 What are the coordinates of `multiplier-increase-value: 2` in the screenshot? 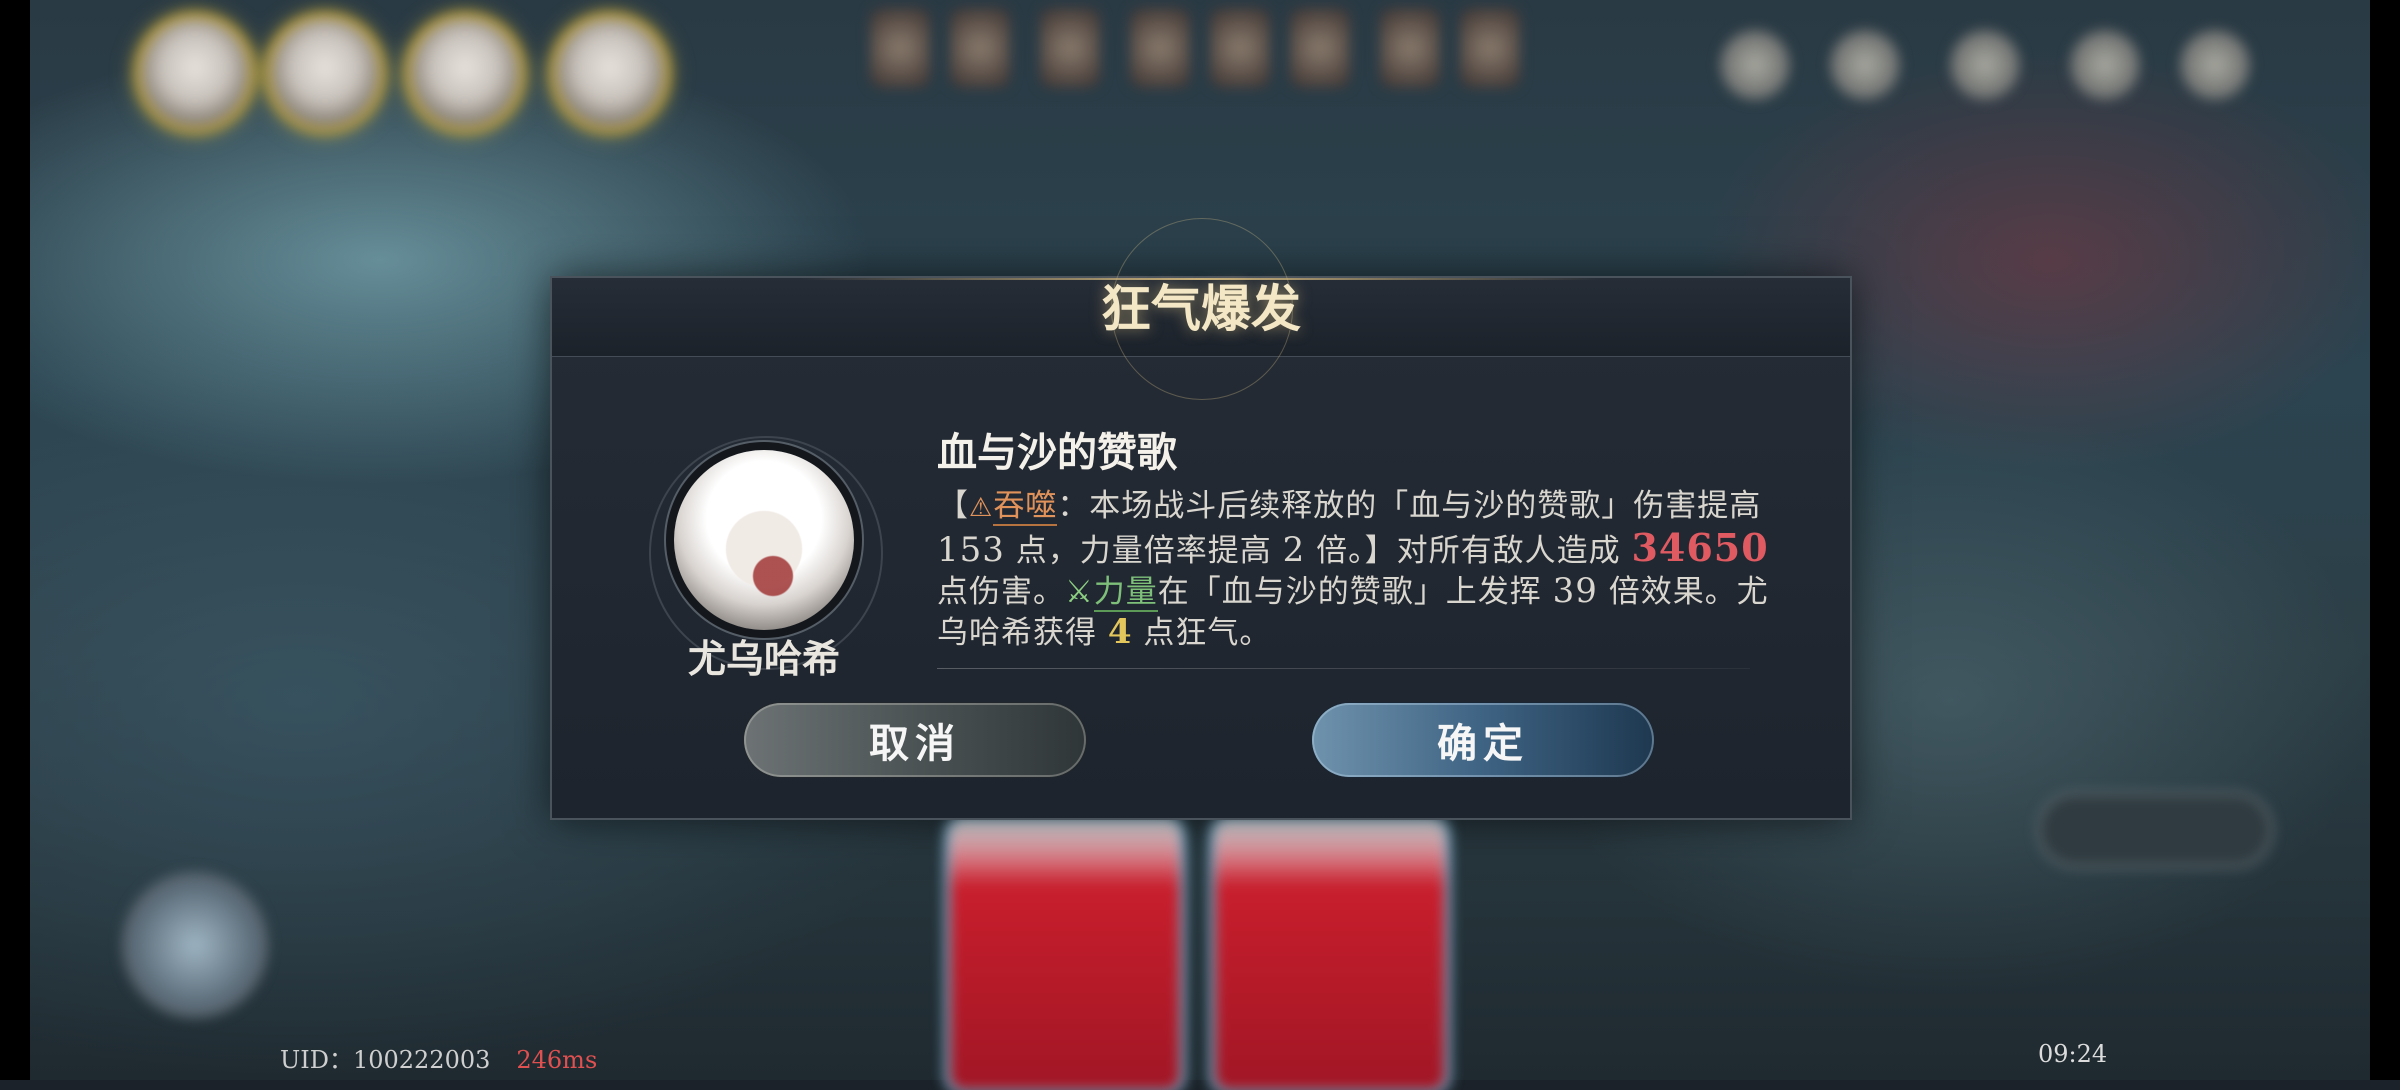 It's located at (1294, 550).